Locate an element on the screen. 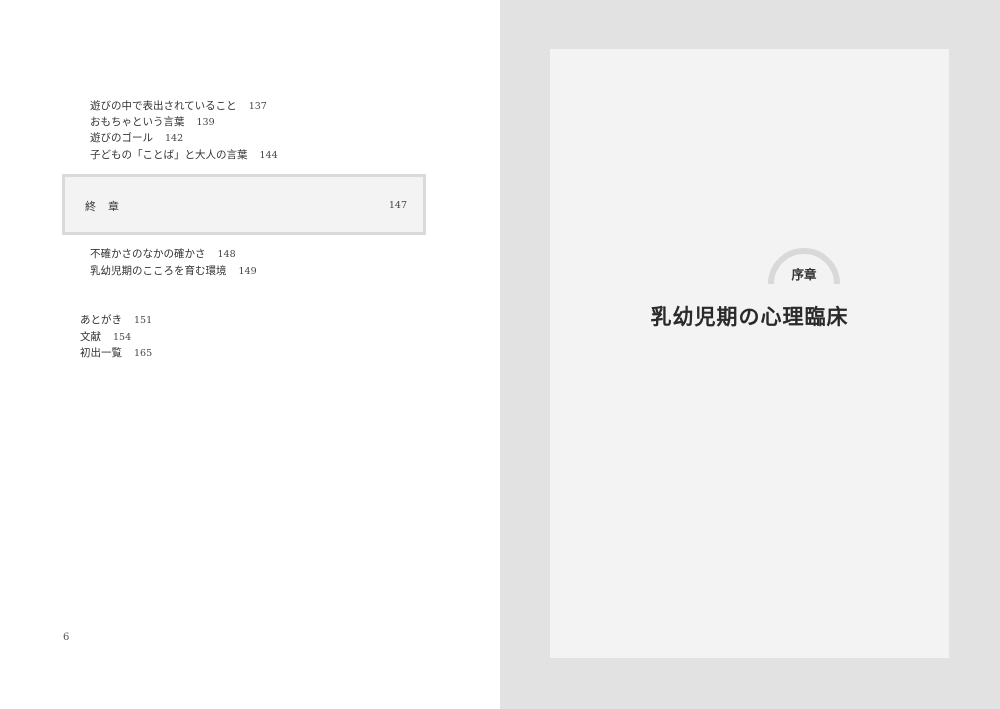 This screenshot has height=709, width=1000. toc-entry: 初出一覧 165 is located at coordinates (116, 353).